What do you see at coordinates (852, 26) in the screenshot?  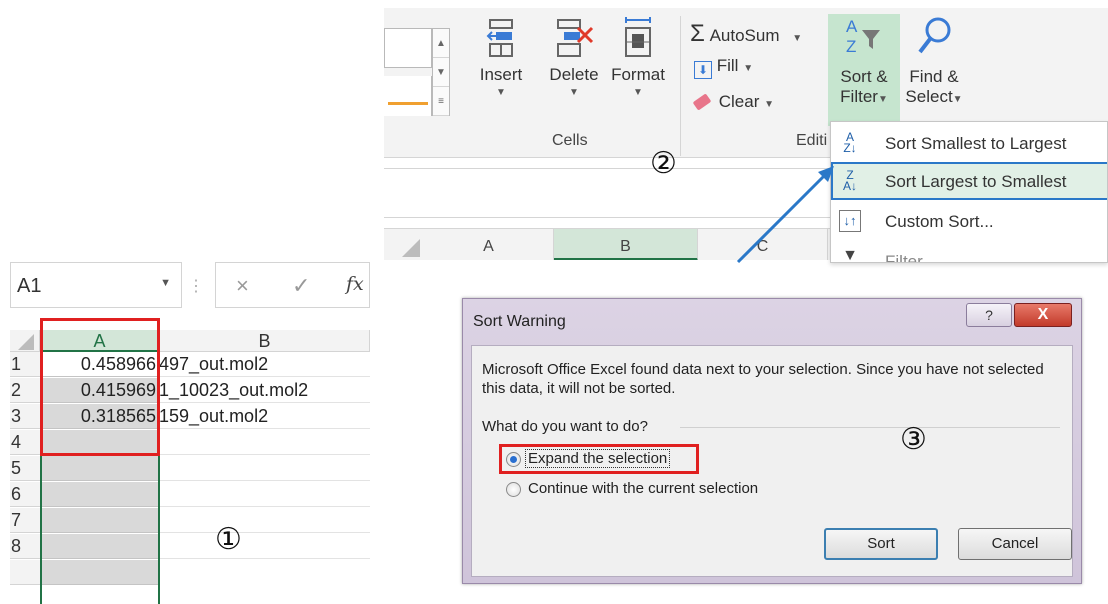 I see `svg-text: A` at bounding box center [852, 26].